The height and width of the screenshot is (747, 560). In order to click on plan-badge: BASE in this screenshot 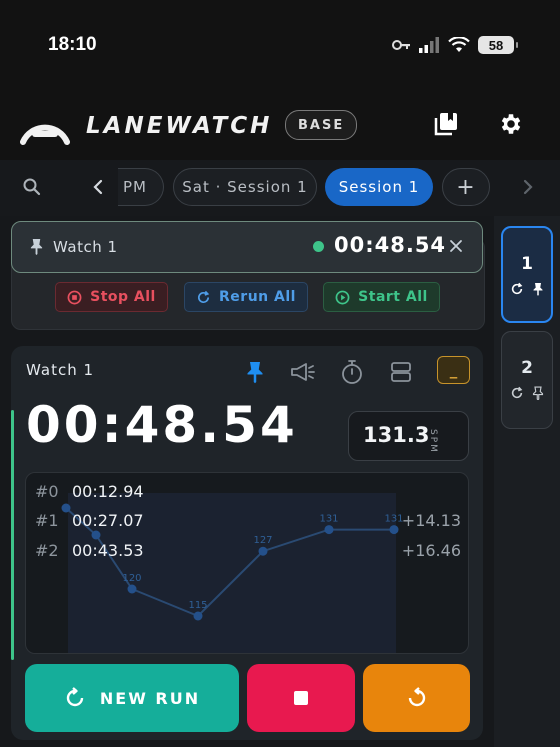, I will do `click(321, 125)`.